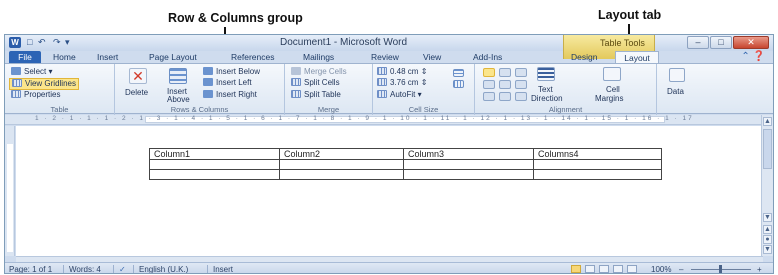 This screenshot has width=778, height=275. Describe the element at coordinates (759, 269) in the screenshot. I see `zoom-in-button: +` at that location.